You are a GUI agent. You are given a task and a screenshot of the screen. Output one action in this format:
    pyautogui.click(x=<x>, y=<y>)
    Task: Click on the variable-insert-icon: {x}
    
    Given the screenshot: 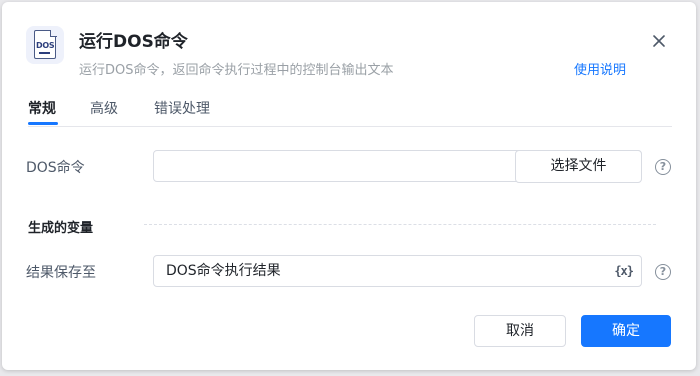 What is the action you would take?
    pyautogui.click(x=624, y=271)
    